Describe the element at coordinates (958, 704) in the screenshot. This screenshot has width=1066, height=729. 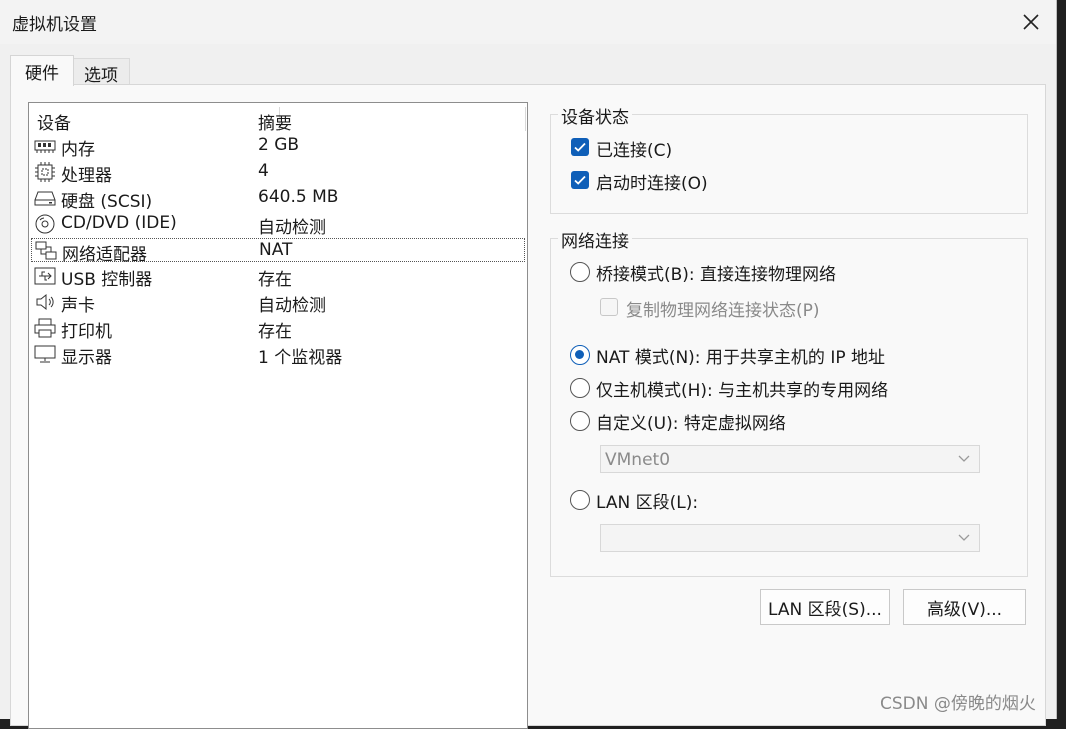
I see `watermark: CSDN @傍晚的烟火` at that location.